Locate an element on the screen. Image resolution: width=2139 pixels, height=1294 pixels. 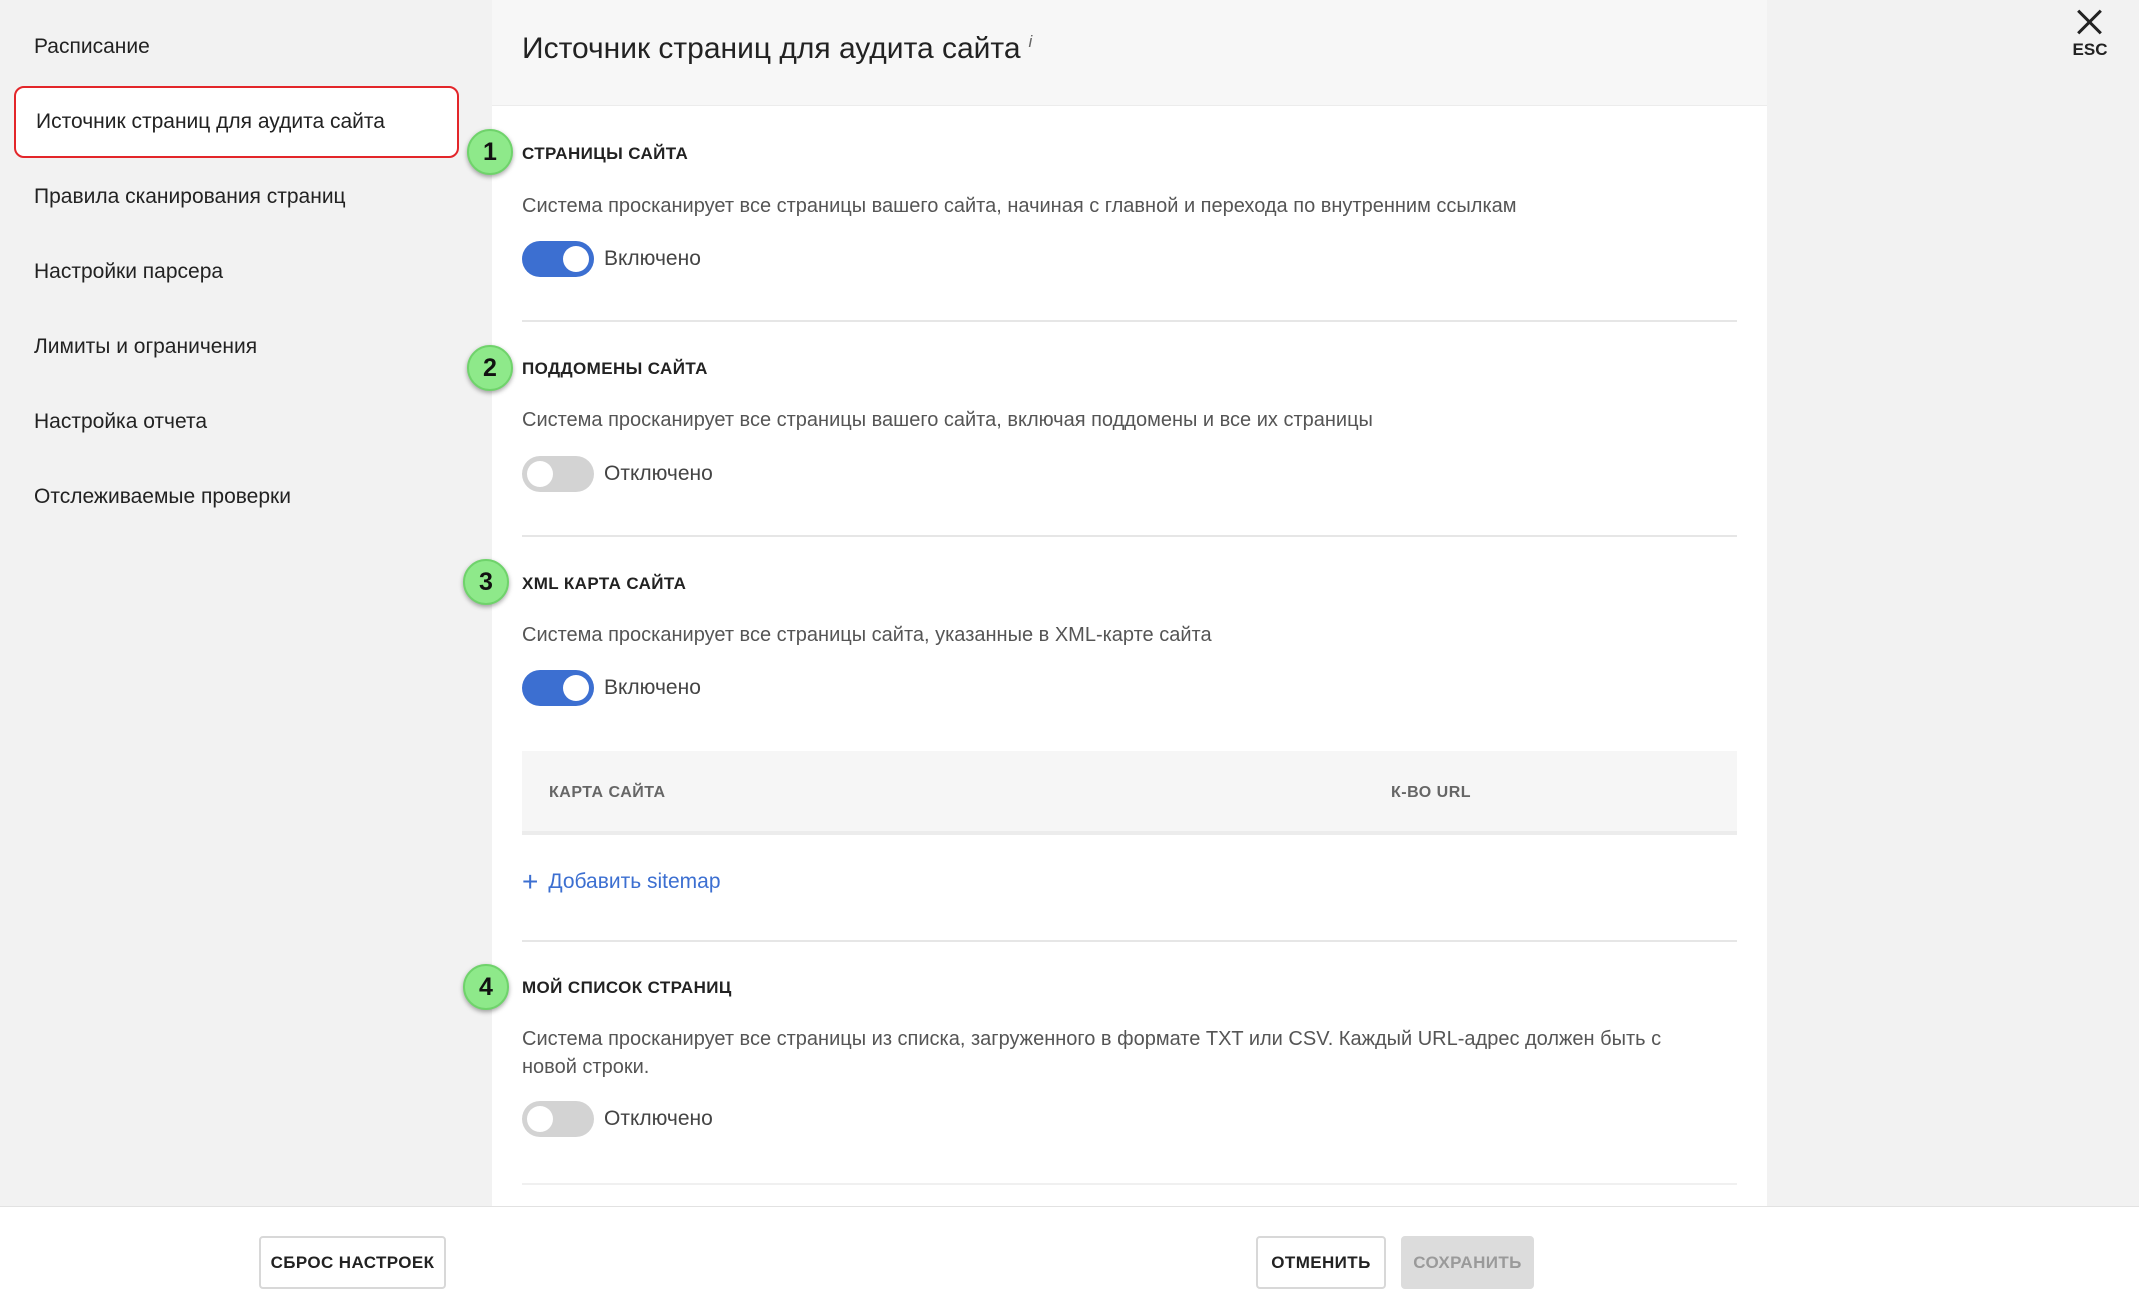
close-button: ESC is located at coordinates (2090, 36).